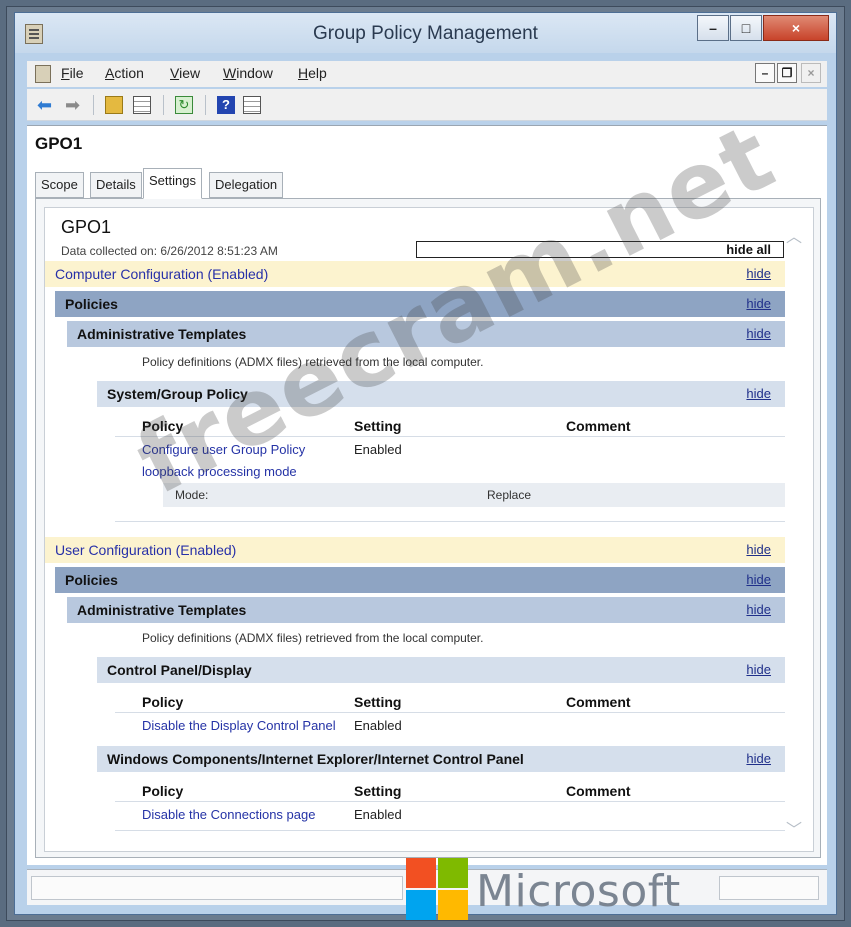 The width and height of the screenshot is (851, 927). Describe the element at coordinates (226, 105) in the screenshot. I see `help-icon: ?` at that location.